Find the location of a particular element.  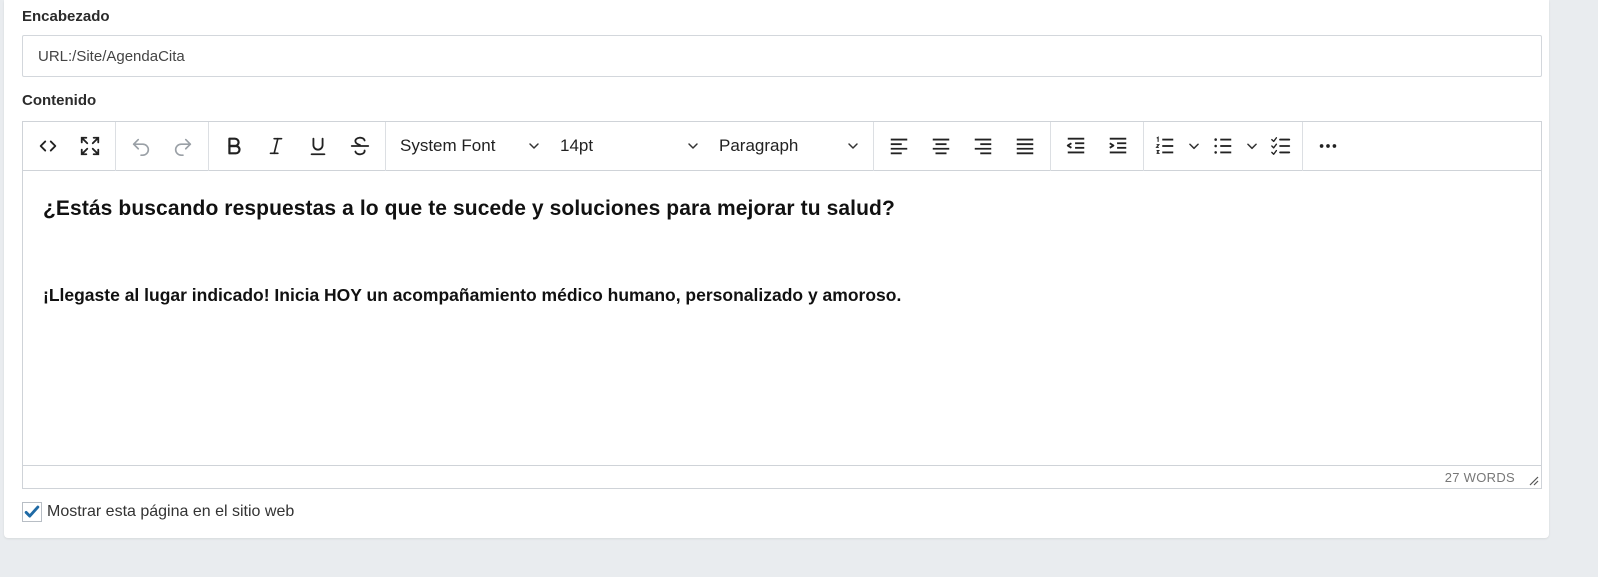

checkmark-icon is located at coordinates (32, 511).